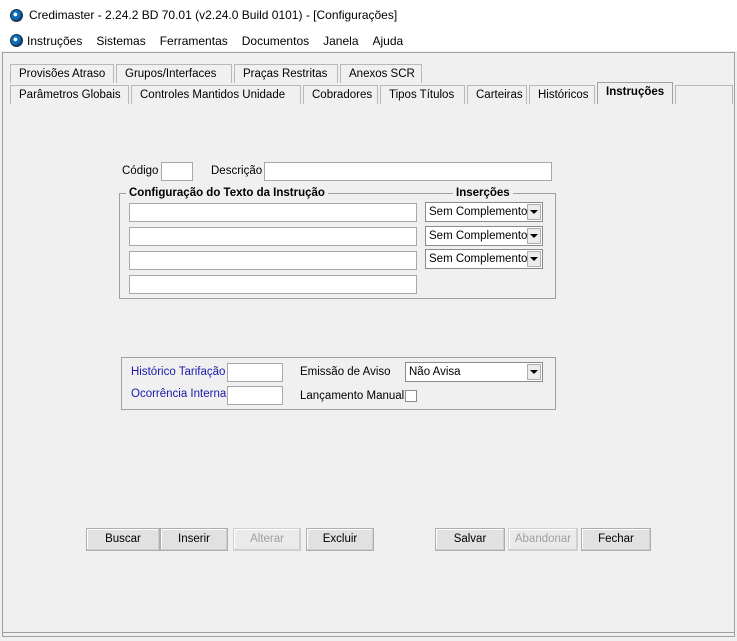  I want to click on configuracao-group-title: Configuração do Texto da Instrução, so click(227, 193).